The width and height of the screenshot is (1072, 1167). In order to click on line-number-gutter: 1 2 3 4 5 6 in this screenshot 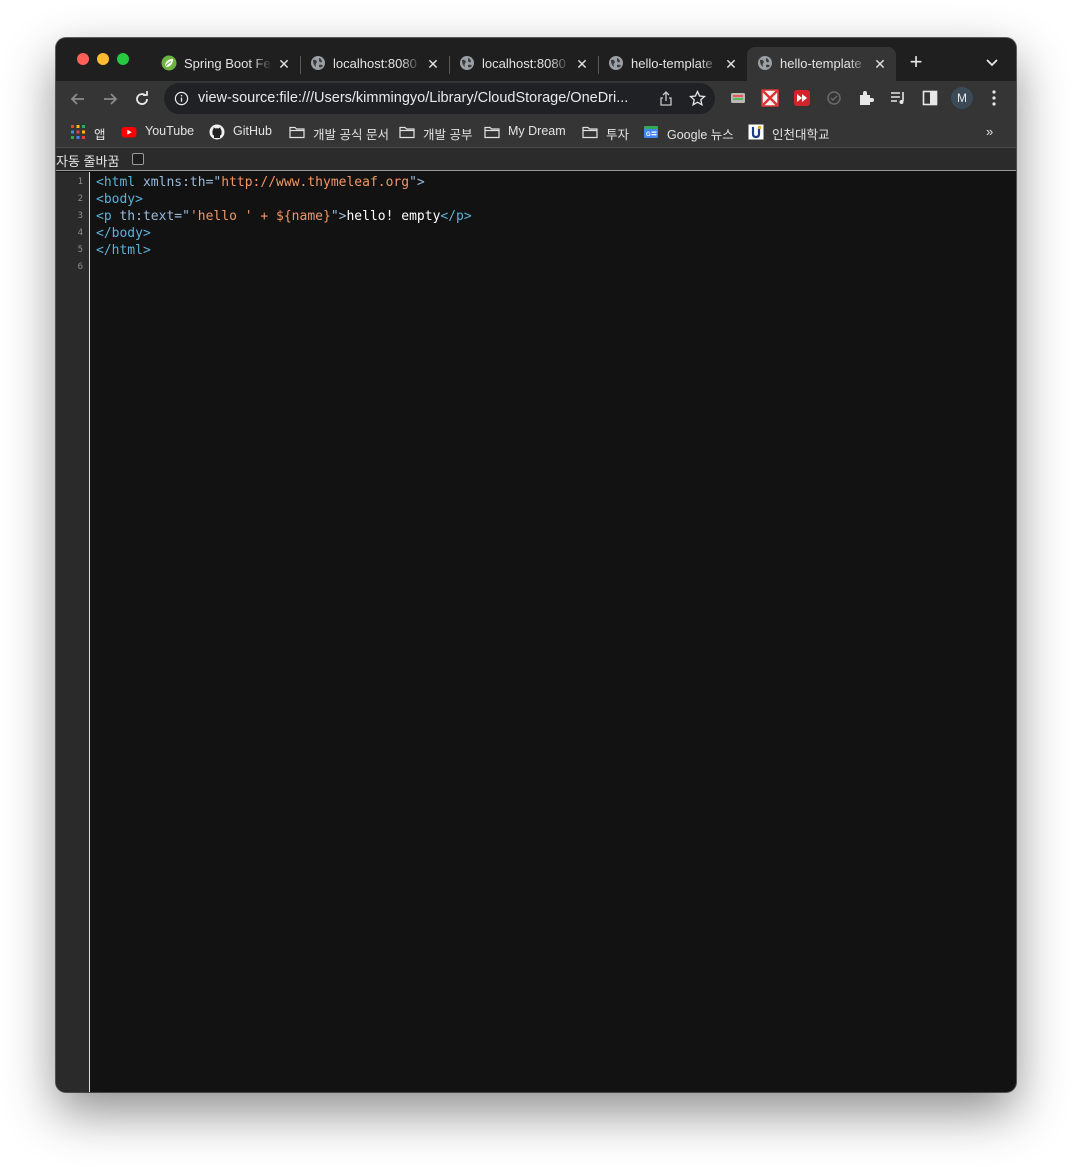, I will do `click(73, 632)`.